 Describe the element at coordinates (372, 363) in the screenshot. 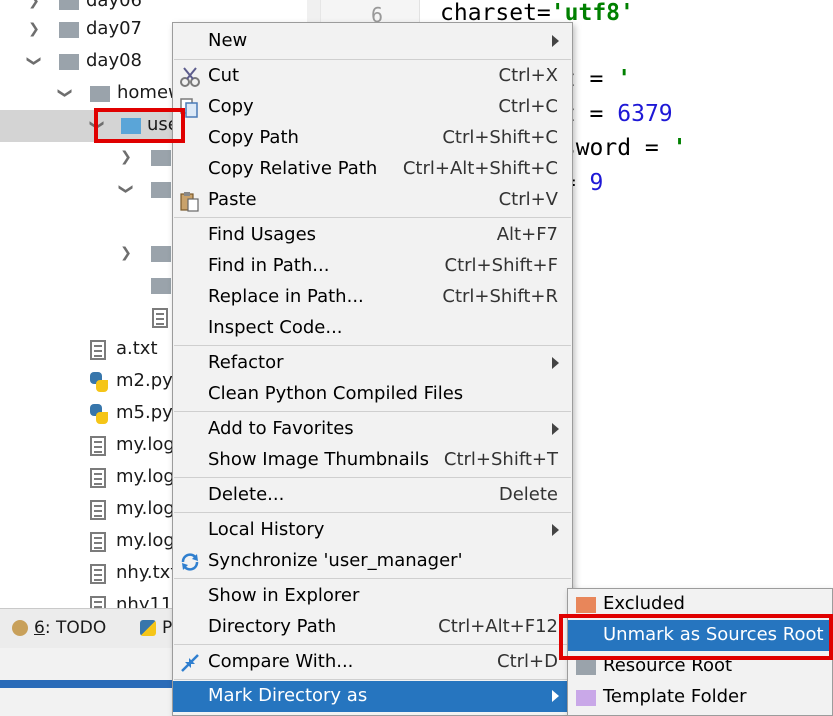

I see `menu-item-refactor: Refactor` at that location.